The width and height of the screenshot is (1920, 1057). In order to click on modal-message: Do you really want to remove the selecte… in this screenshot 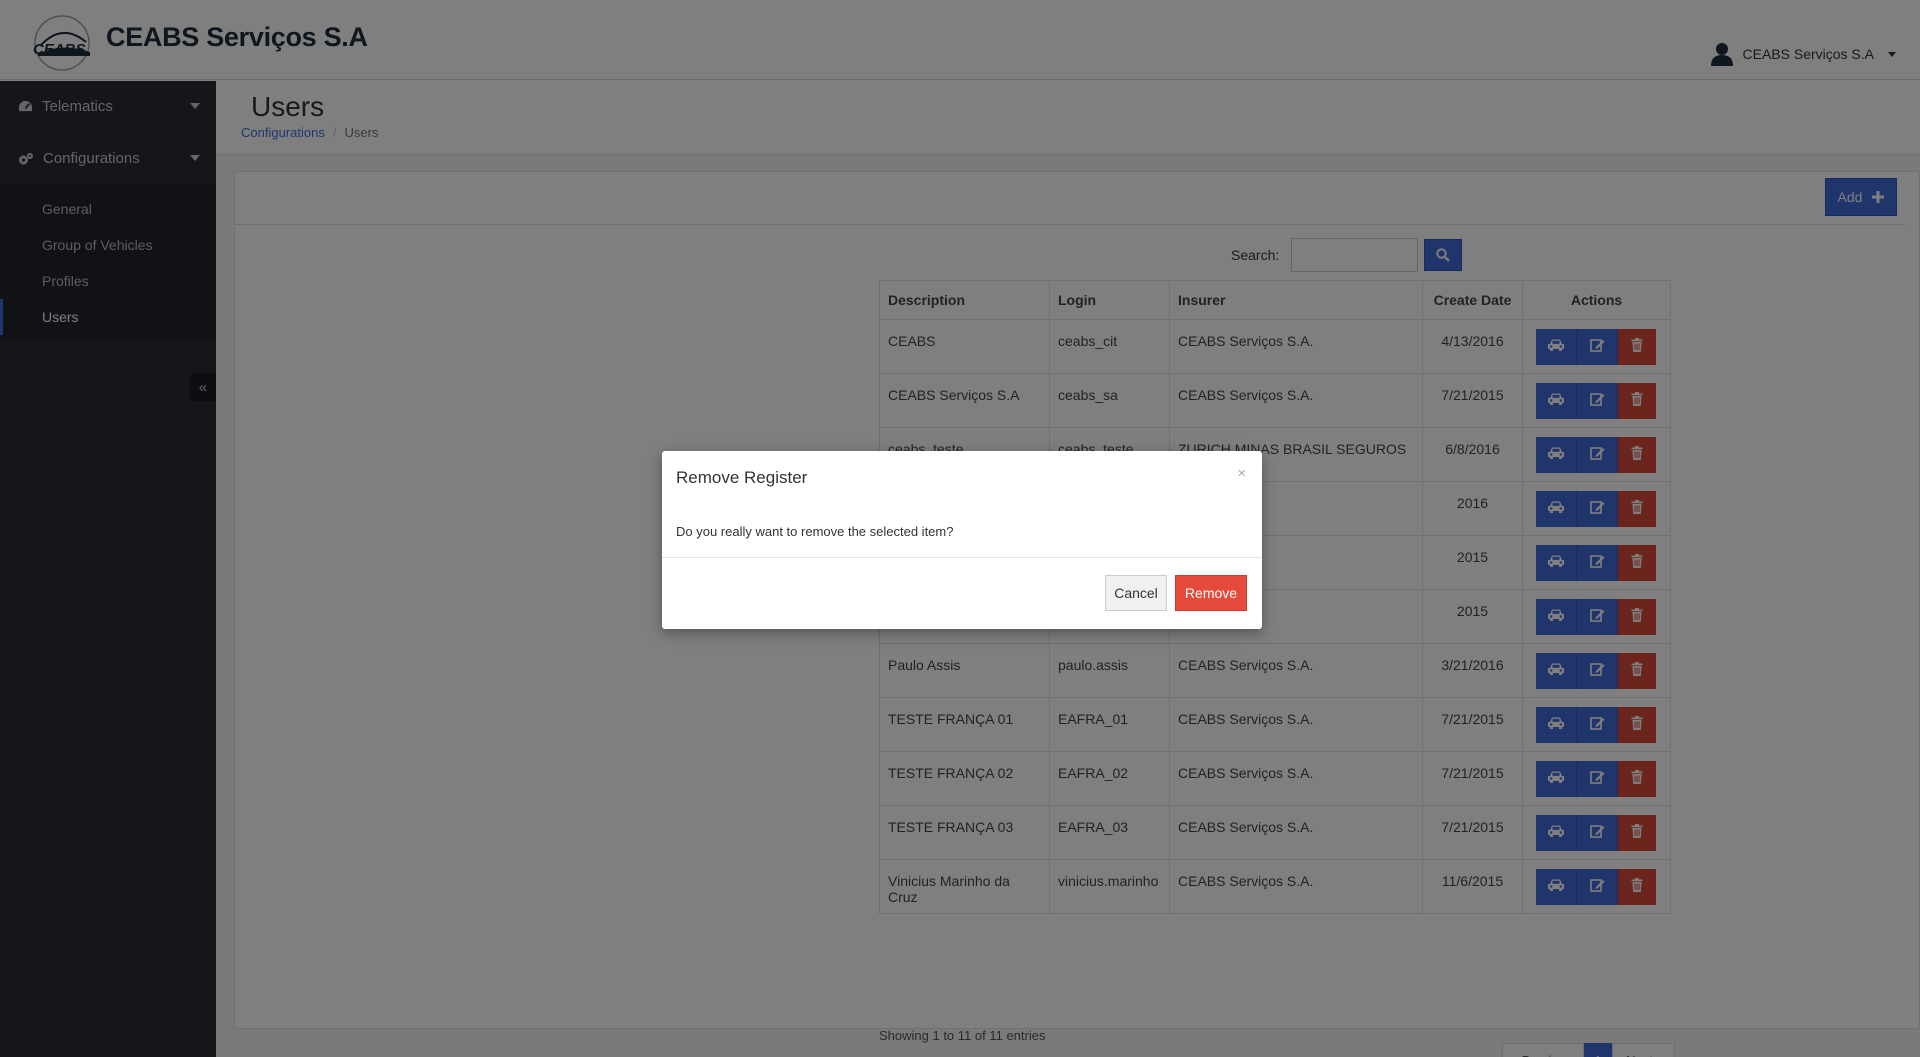, I will do `click(815, 531)`.